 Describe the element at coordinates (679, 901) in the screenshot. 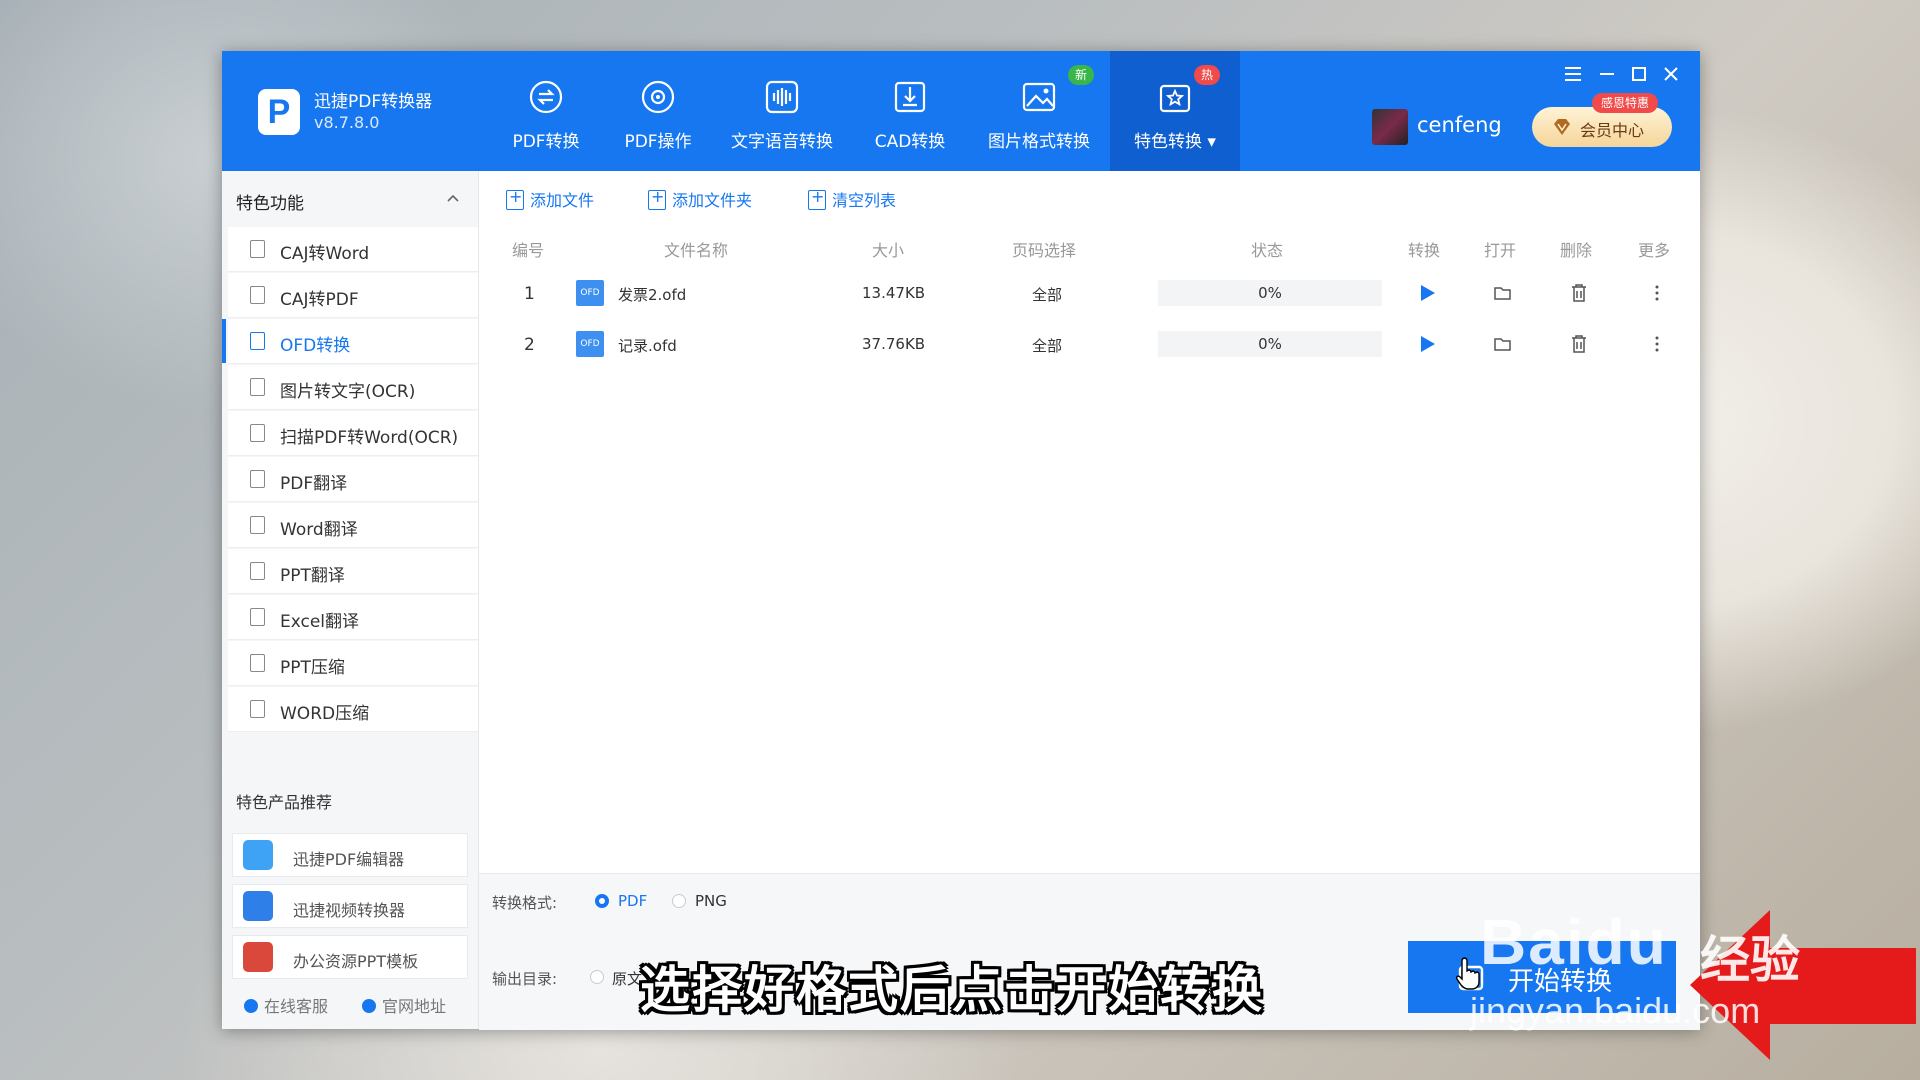

I see `format-png-radio` at that location.